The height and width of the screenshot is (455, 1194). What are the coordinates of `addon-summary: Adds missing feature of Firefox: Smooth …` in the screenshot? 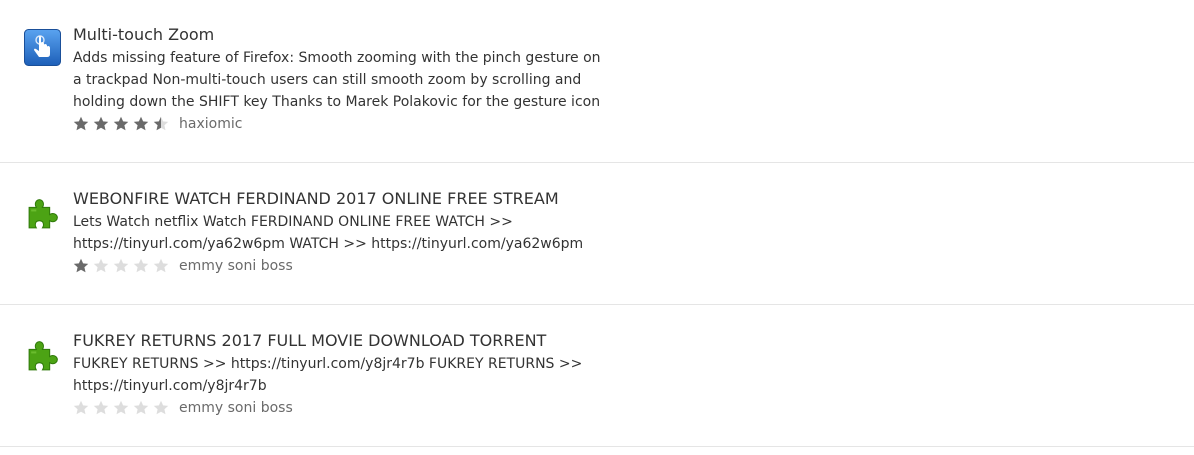 It's located at (337, 80).